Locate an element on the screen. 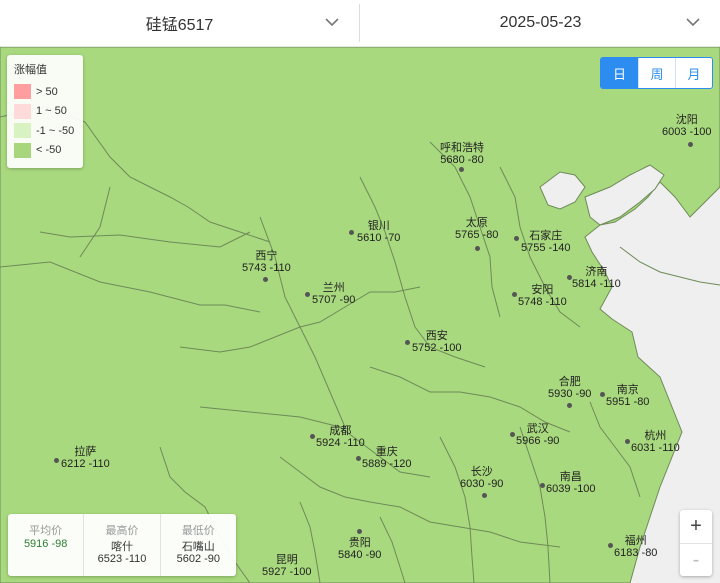 Image resolution: width=720 pixels, height=583 pixels. legend-panel: 涨幅值 > 50 1 ~ 50 -1 ~ -50 < -50 is located at coordinates (45, 111).